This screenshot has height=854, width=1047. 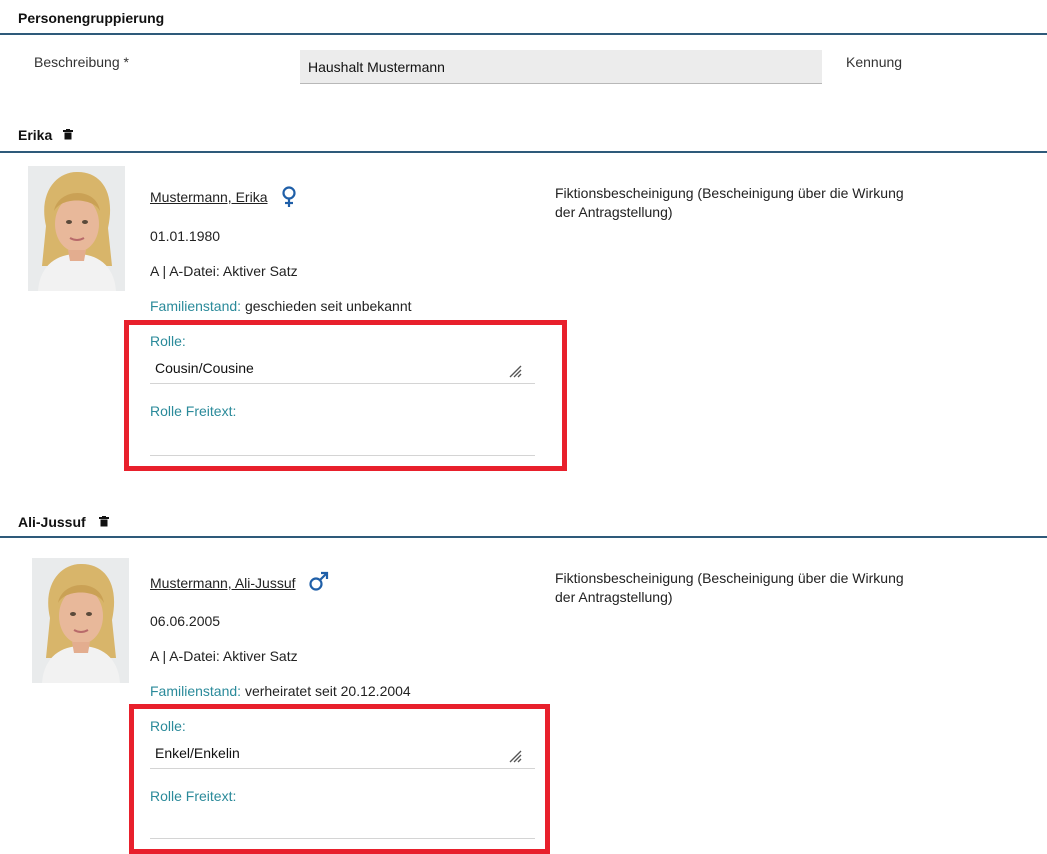 What do you see at coordinates (223, 583) in the screenshot?
I see `person-name-link: Mustermann, Ali-Jussuf` at bounding box center [223, 583].